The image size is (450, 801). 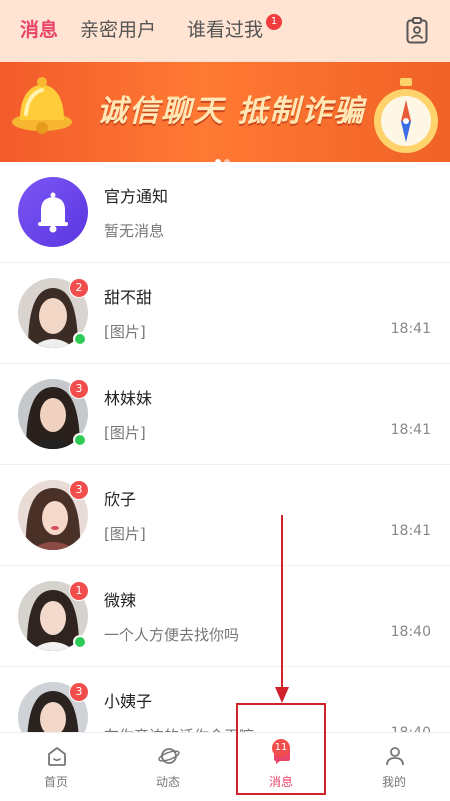 What do you see at coordinates (167, 782) in the screenshot?
I see `nav-moments-label: 动态` at bounding box center [167, 782].